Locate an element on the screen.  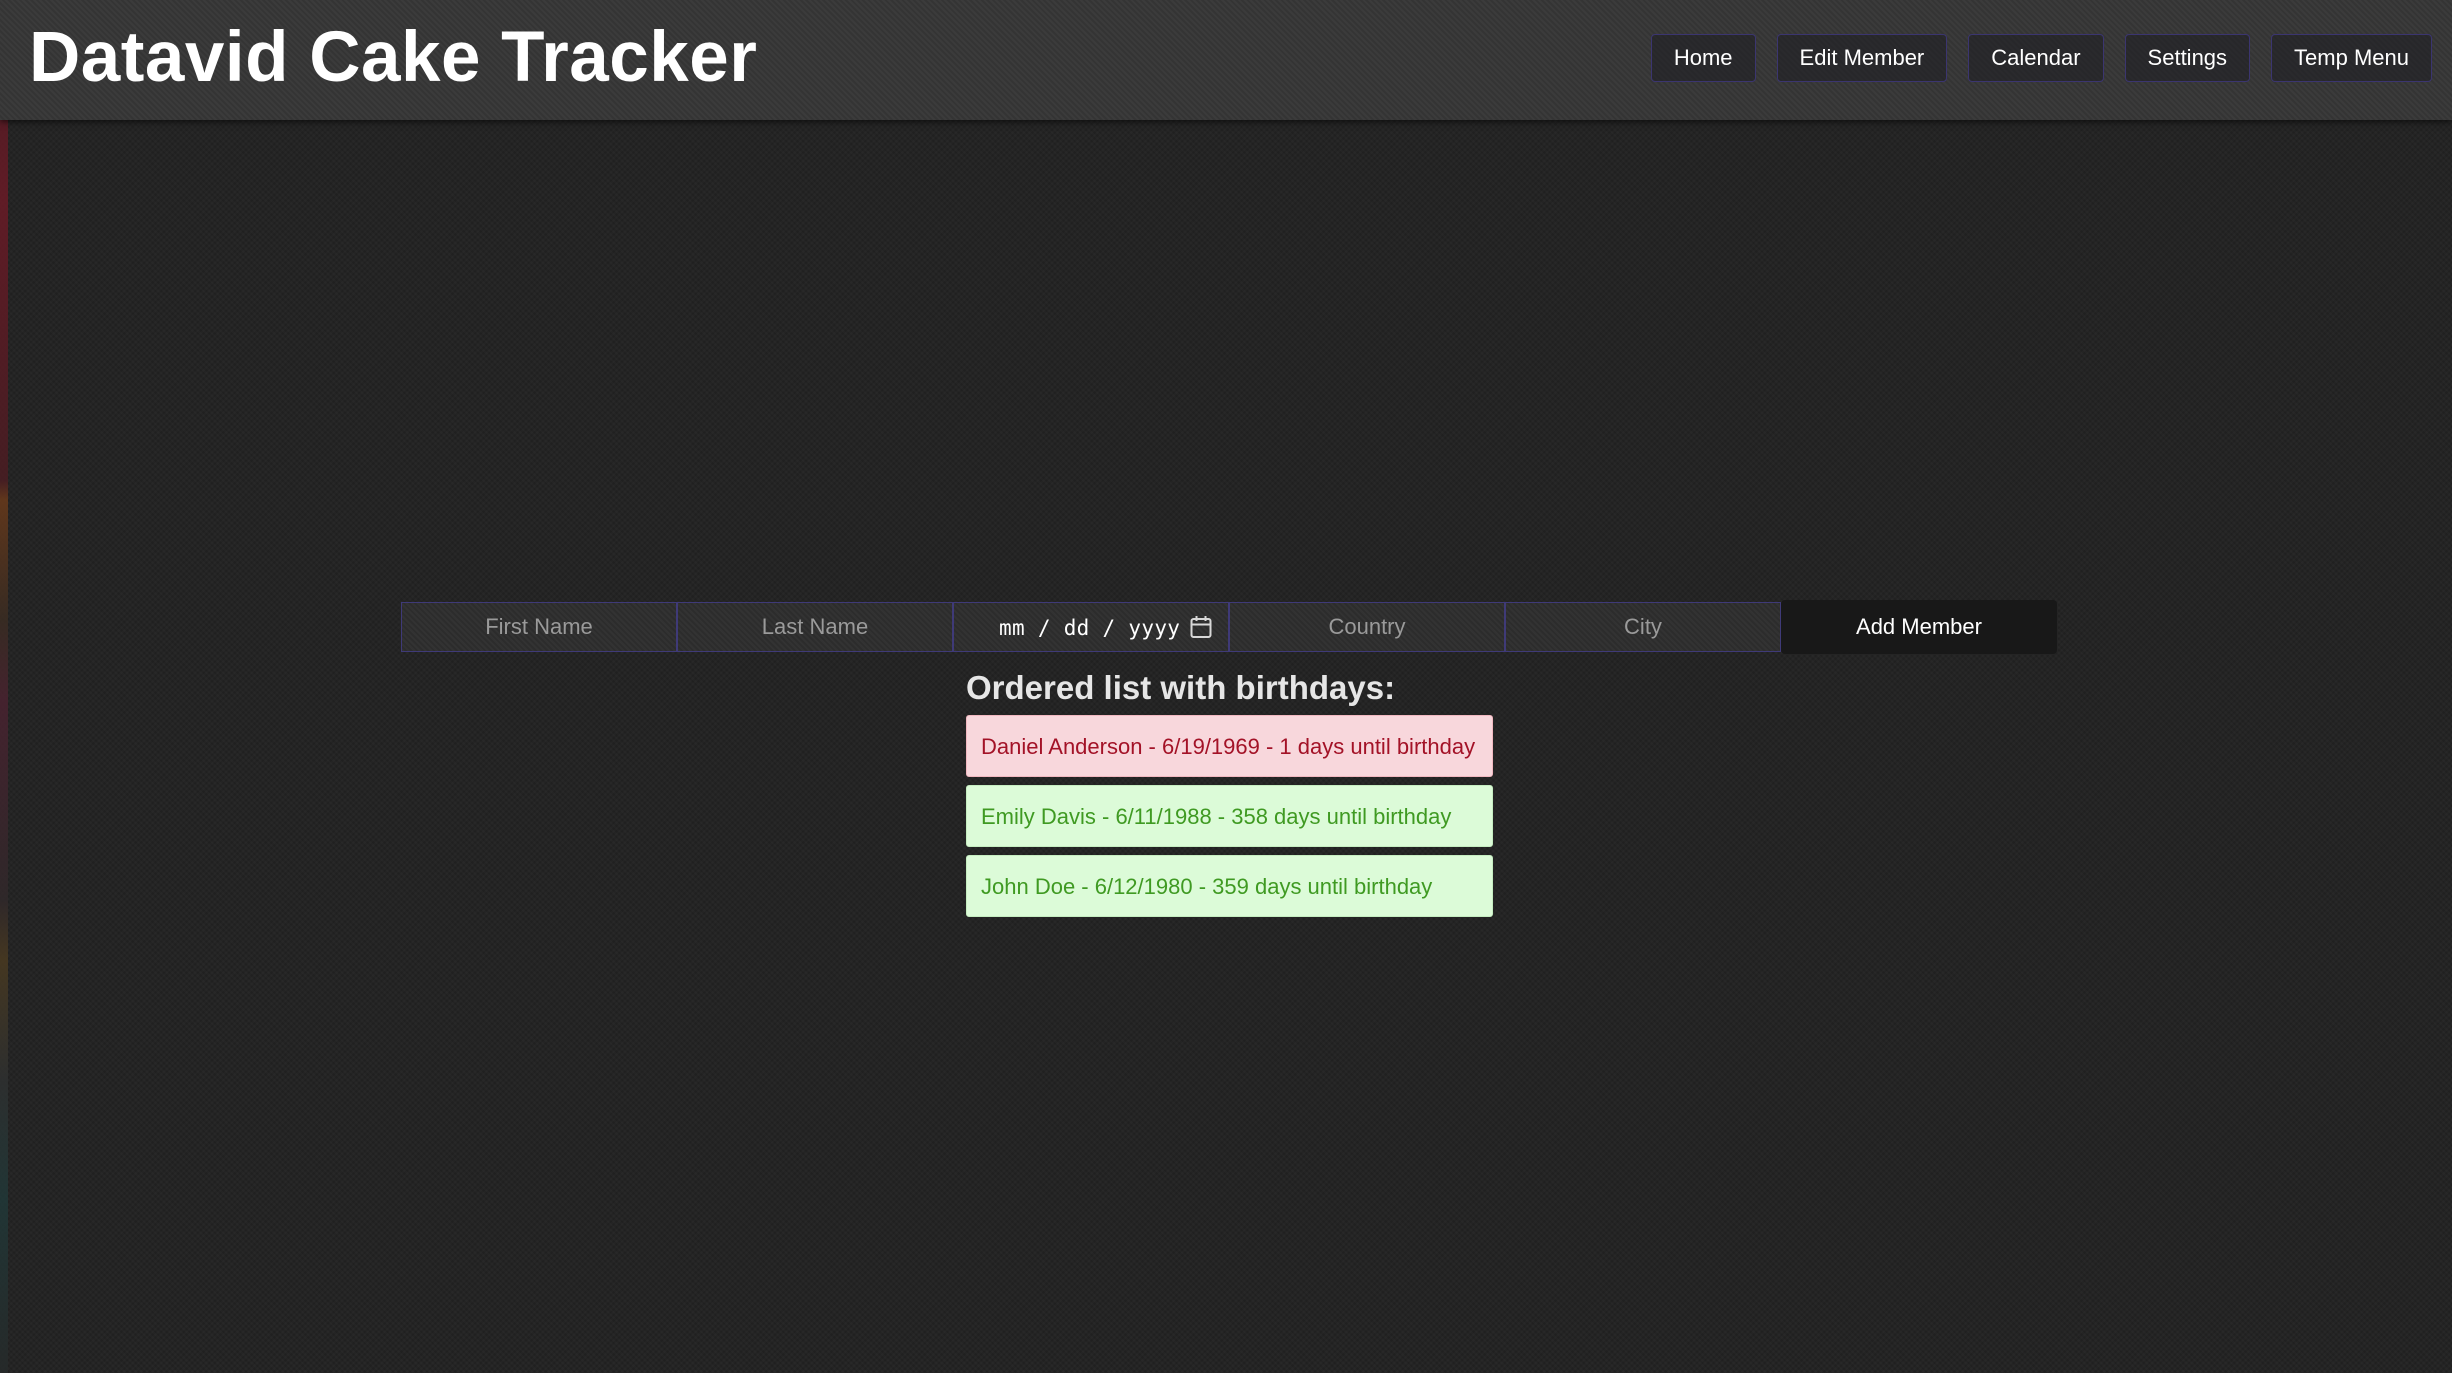
birthday-list-heading: Ordered list with birthdays: is located at coordinates (1181, 687).